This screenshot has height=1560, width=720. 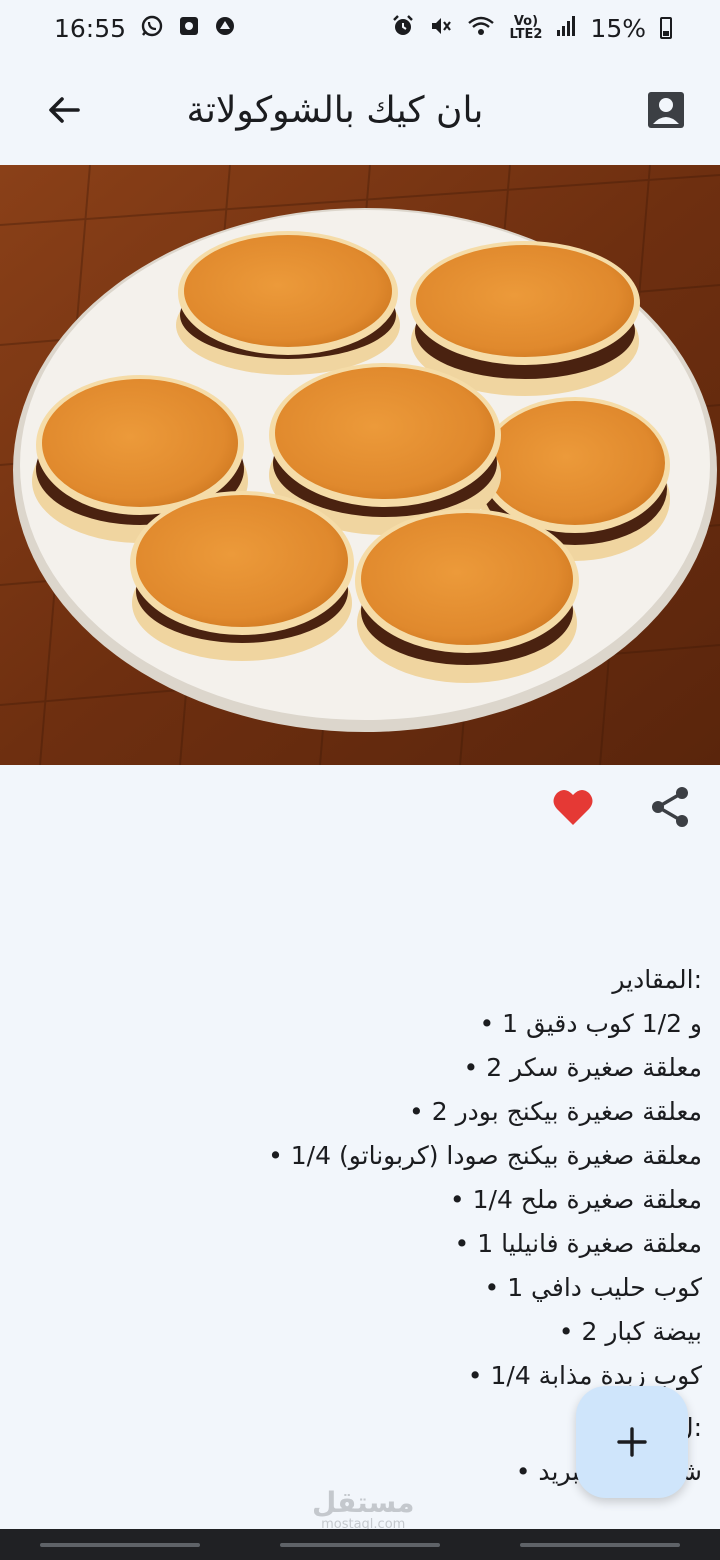 I want to click on vpn-icon, so click(x=225, y=28).